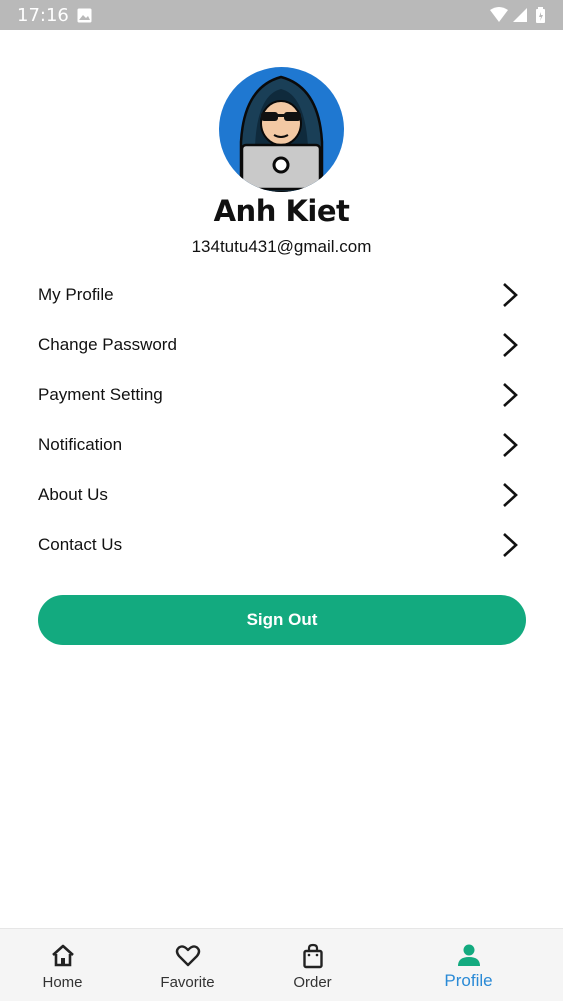  I want to click on avatar, so click(281, 129).